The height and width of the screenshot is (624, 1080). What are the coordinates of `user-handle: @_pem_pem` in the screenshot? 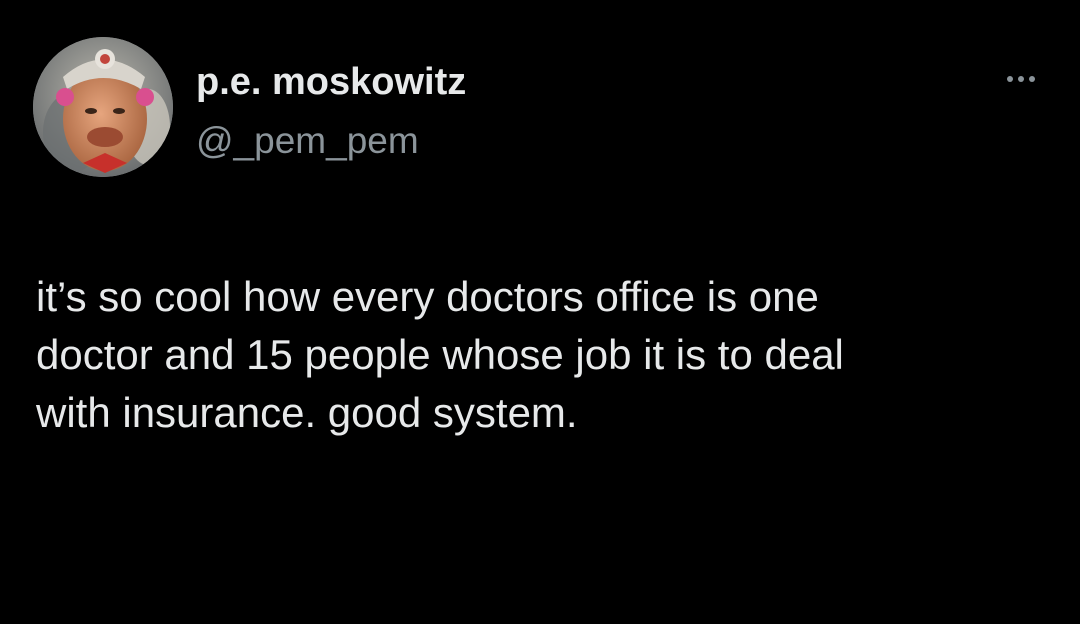 It's located at (307, 141).